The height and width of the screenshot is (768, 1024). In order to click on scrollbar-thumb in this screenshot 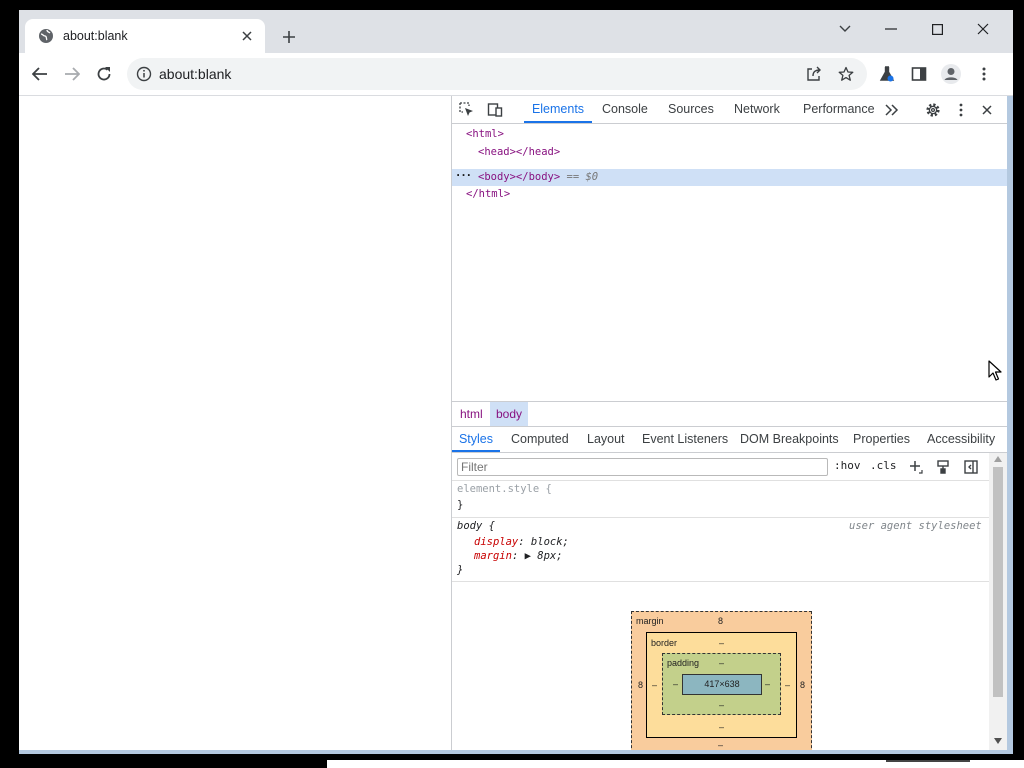, I will do `click(998, 582)`.